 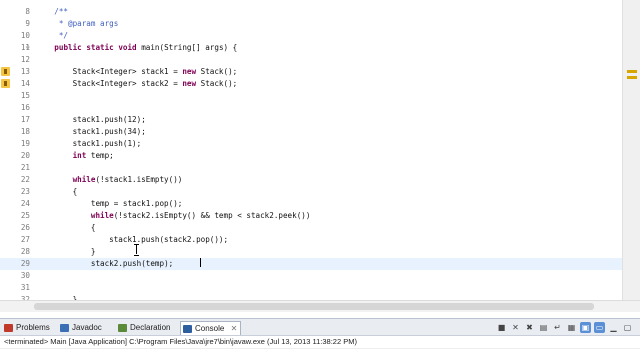 I want to click on line-number: 20, so click(x=25, y=155).